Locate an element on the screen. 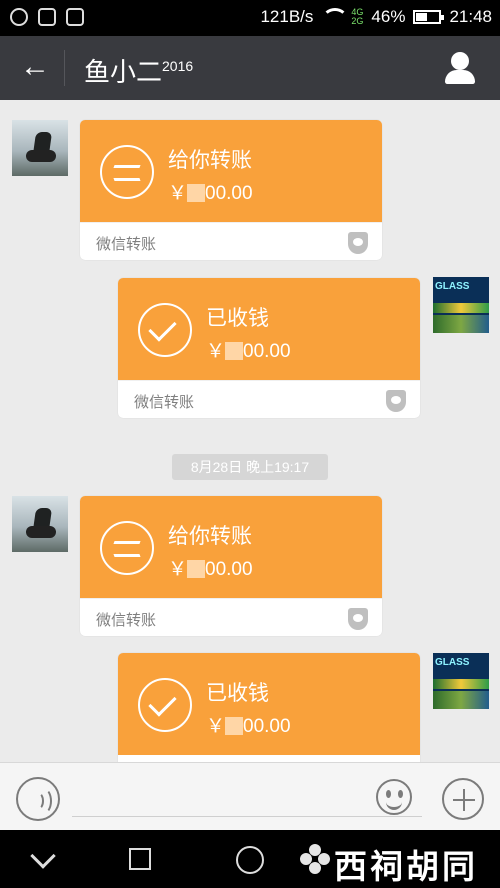 The width and height of the screenshot is (500, 888). status-bar: 121B/s 4G 2G 46% 21:48 is located at coordinates (250, 18).